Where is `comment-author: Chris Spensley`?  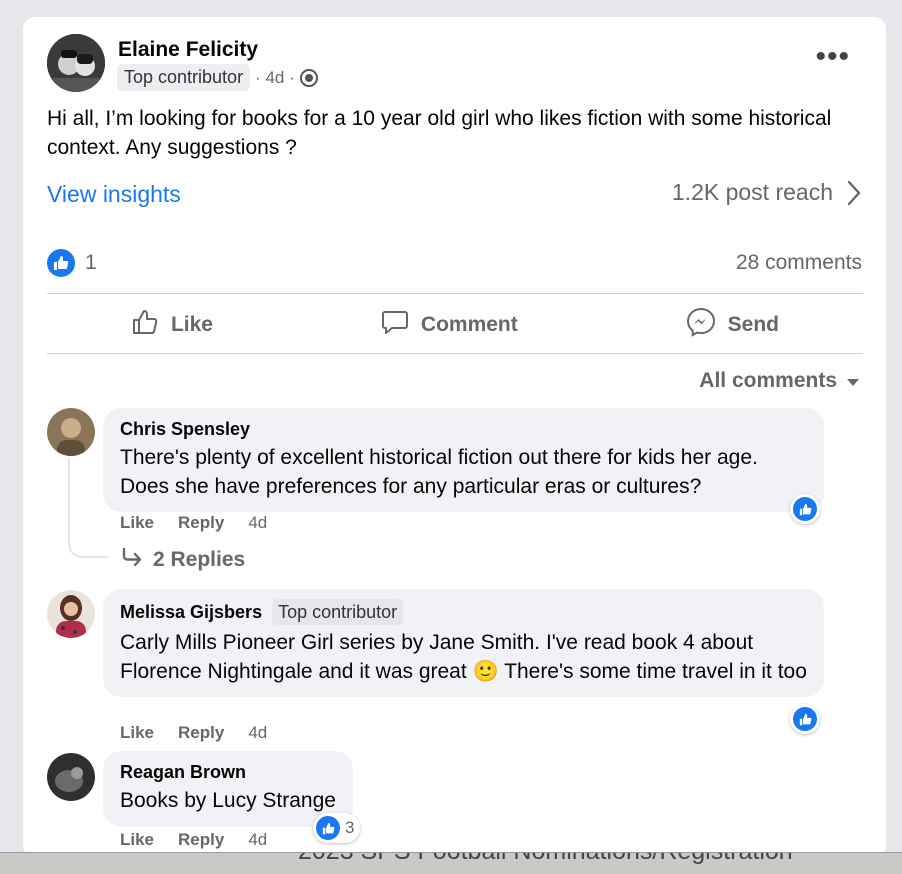 comment-author: Chris Spensley is located at coordinates (463, 429).